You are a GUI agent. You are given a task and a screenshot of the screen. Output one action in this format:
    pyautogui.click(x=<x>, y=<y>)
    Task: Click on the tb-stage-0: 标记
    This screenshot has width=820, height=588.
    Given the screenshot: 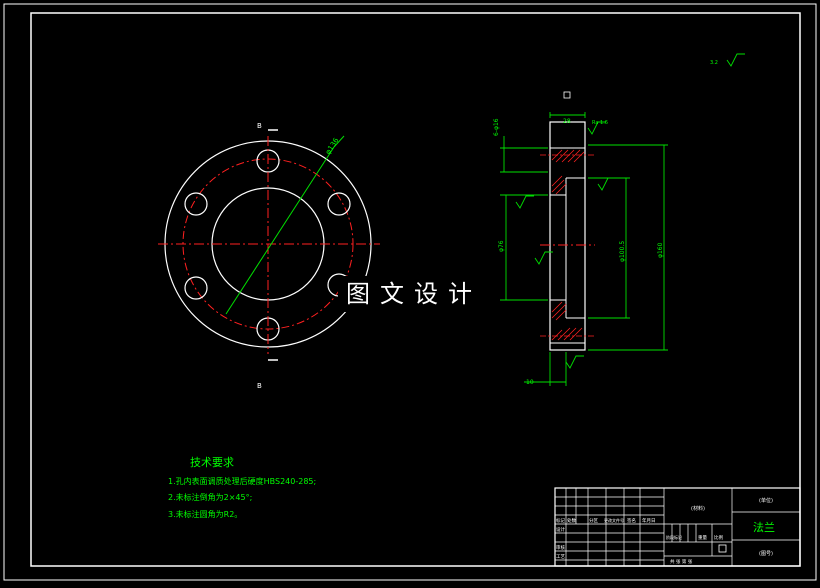 What is the action you would take?
    pyautogui.click(x=560, y=520)
    